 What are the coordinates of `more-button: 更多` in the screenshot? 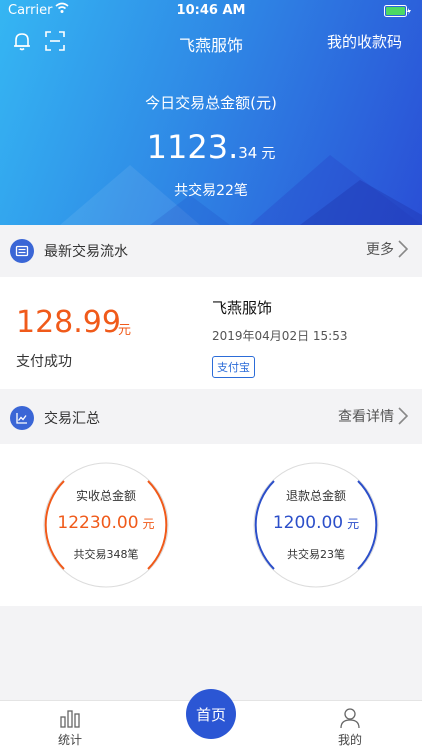 It's located at (387, 249).